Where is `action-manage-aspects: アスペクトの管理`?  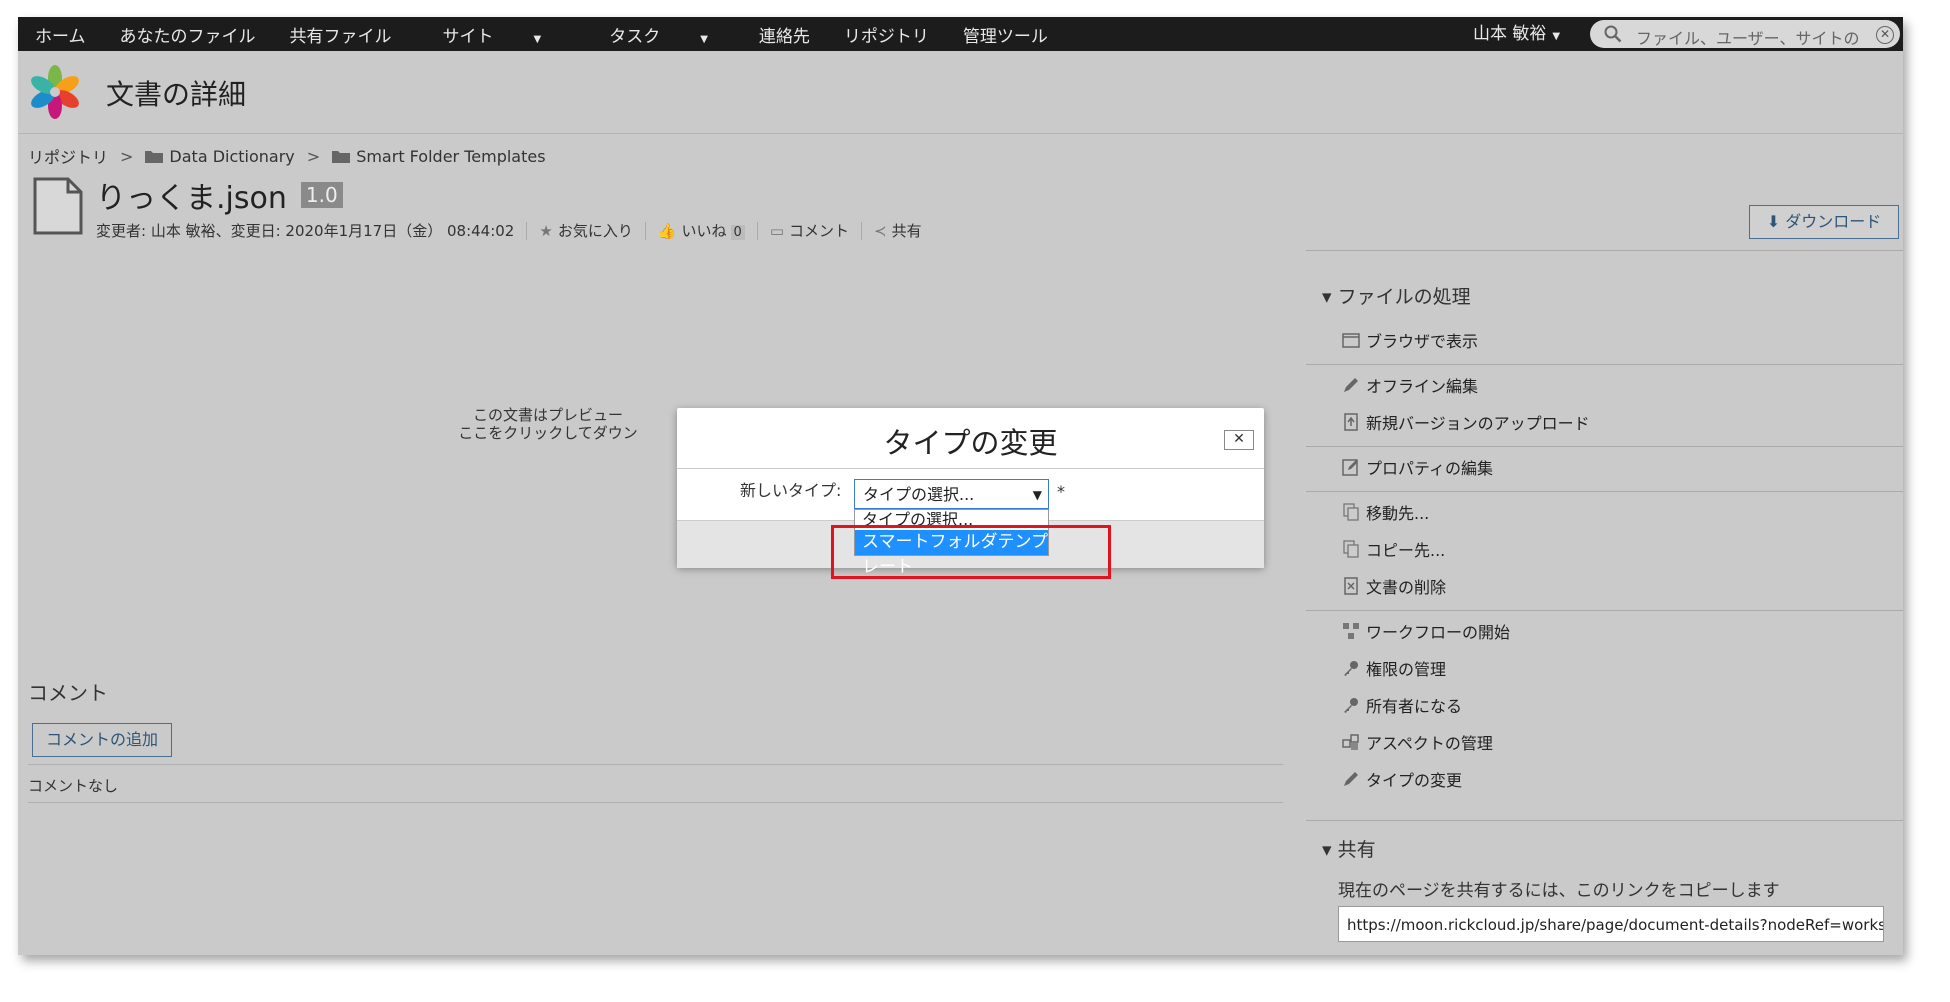
action-manage-aspects: アスペクトの管理 is located at coordinates (1417, 742).